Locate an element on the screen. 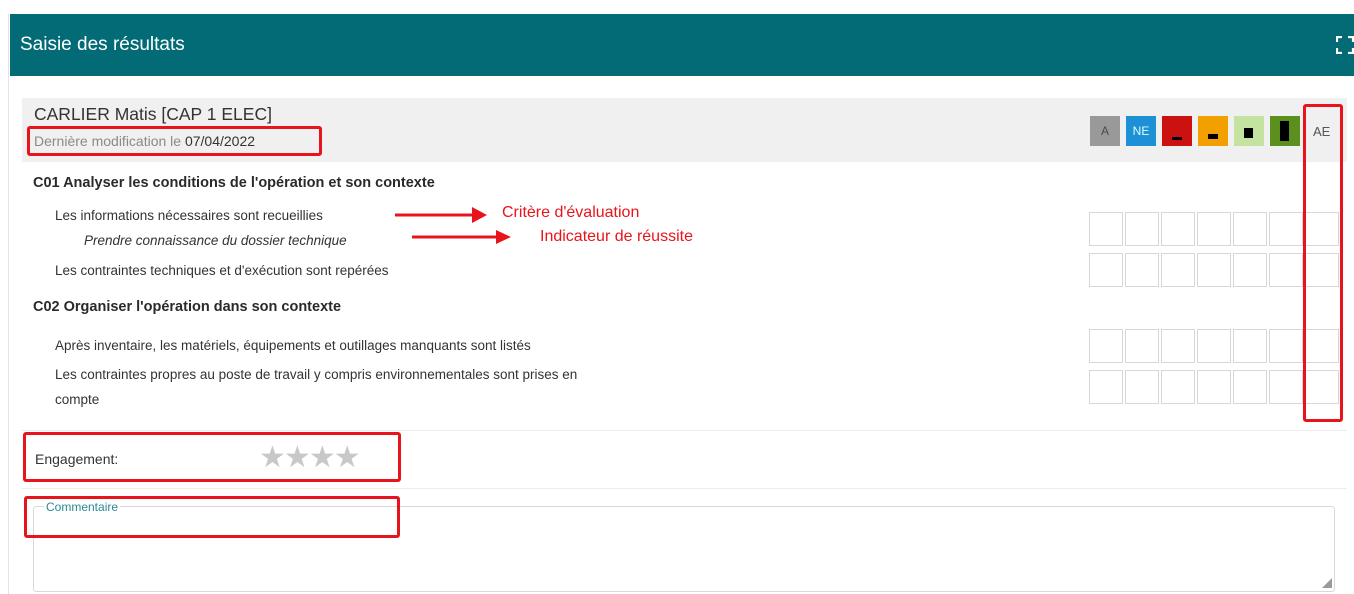 The image size is (1354, 594). annotation-indicator: Indicateur de réussite is located at coordinates (616, 236).